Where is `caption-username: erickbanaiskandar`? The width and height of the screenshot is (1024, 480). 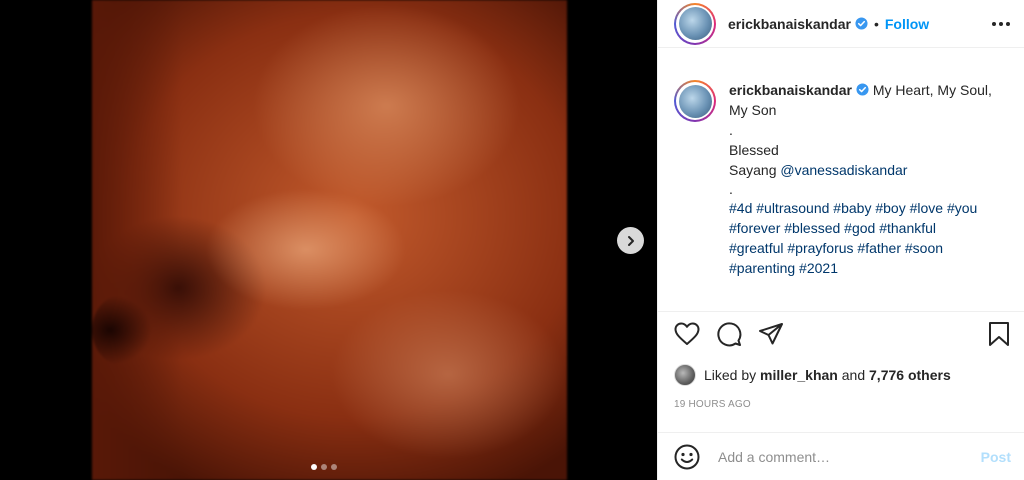
caption-username: erickbanaiskandar is located at coordinates (790, 90).